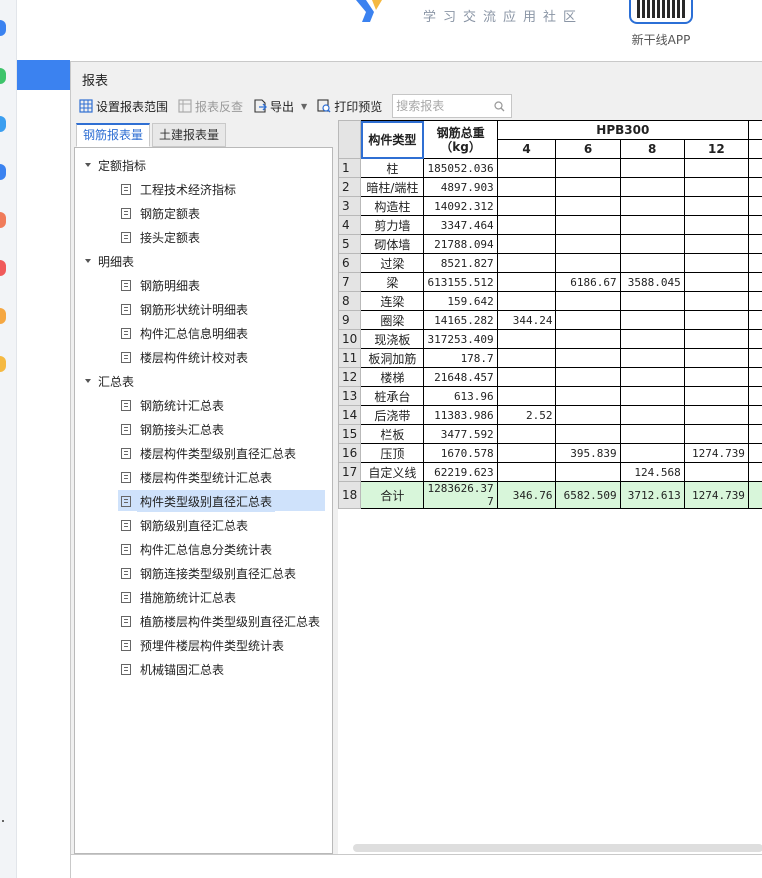 The height and width of the screenshot is (878, 762). Describe the element at coordinates (460, 358) in the screenshot. I see `cell-value: 178.7` at that location.